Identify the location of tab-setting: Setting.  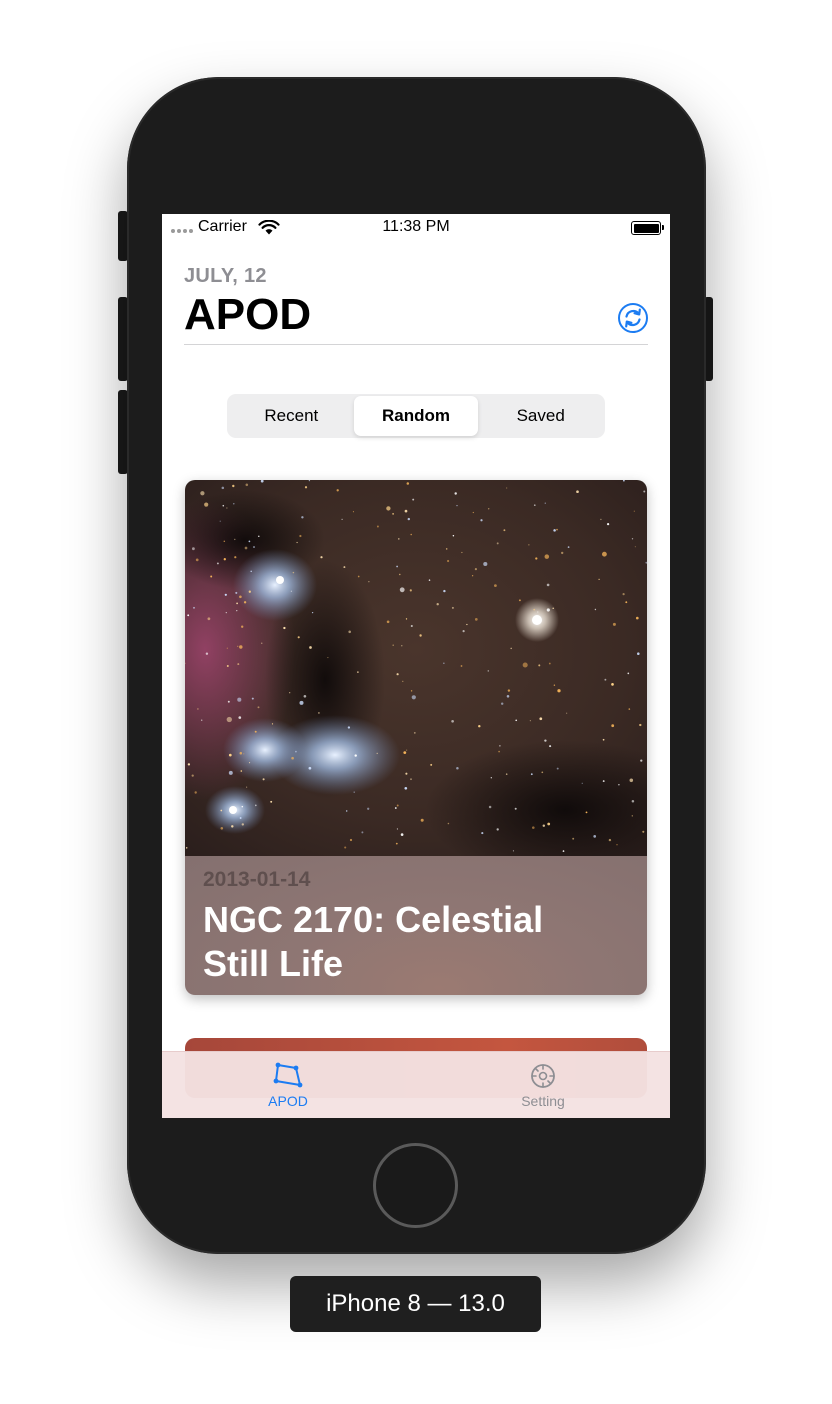
(543, 1085).